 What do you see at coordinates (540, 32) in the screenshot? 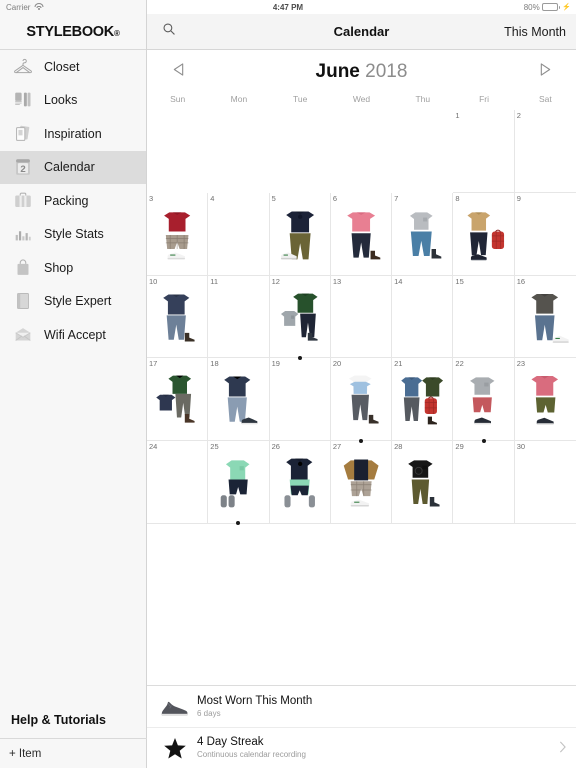
I see `this-month-button: This Month` at bounding box center [540, 32].